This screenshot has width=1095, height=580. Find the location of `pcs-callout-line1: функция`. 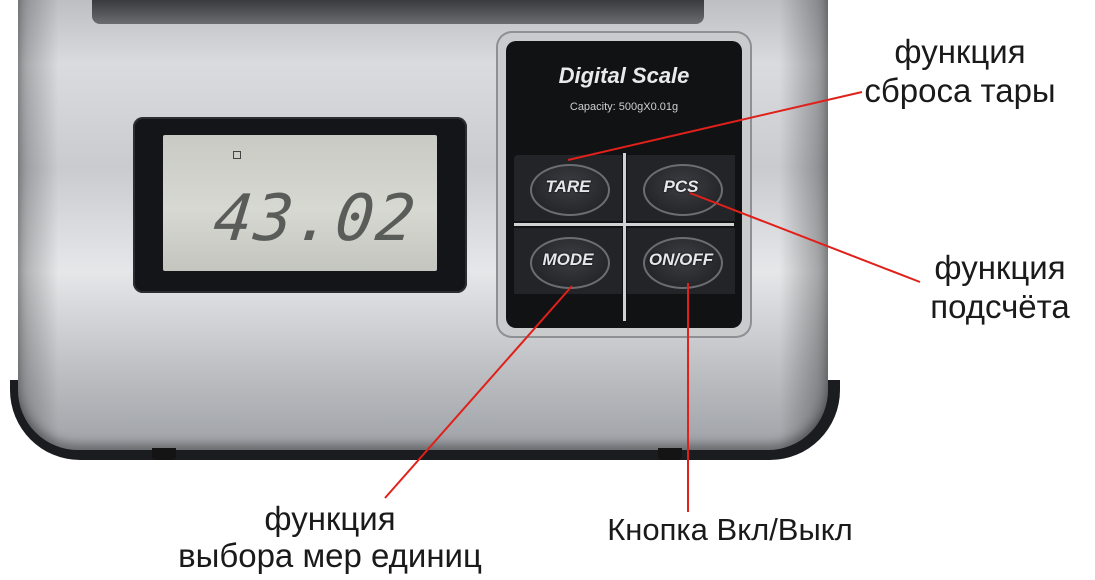

pcs-callout-line1: функция is located at coordinates (1000, 267).